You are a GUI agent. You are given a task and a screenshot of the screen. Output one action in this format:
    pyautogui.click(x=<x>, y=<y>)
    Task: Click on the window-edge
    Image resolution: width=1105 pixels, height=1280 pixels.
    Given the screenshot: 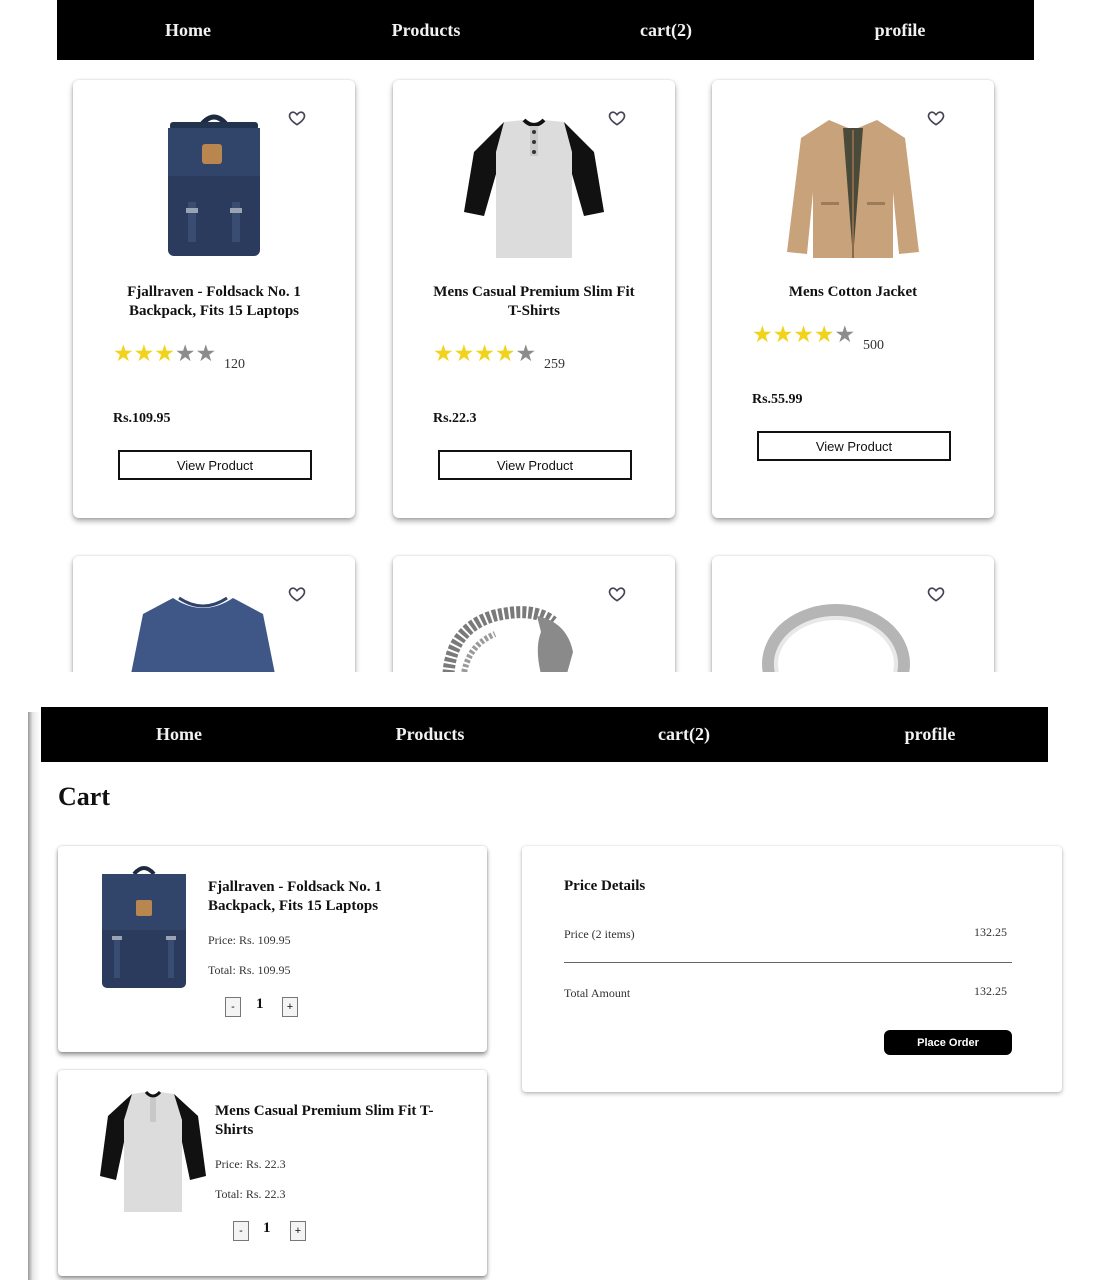 What is the action you would take?
    pyautogui.click(x=34, y=996)
    